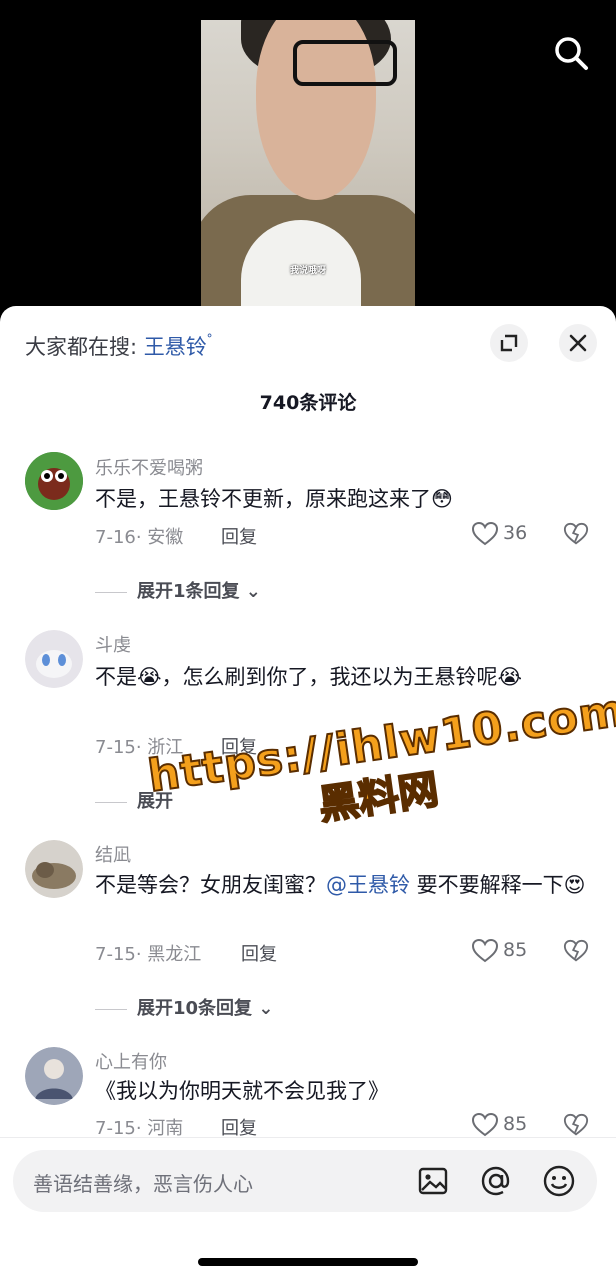 The width and height of the screenshot is (616, 1279). Describe the element at coordinates (175, 347) in the screenshot. I see `hot-search-term: 王悬铃` at that location.